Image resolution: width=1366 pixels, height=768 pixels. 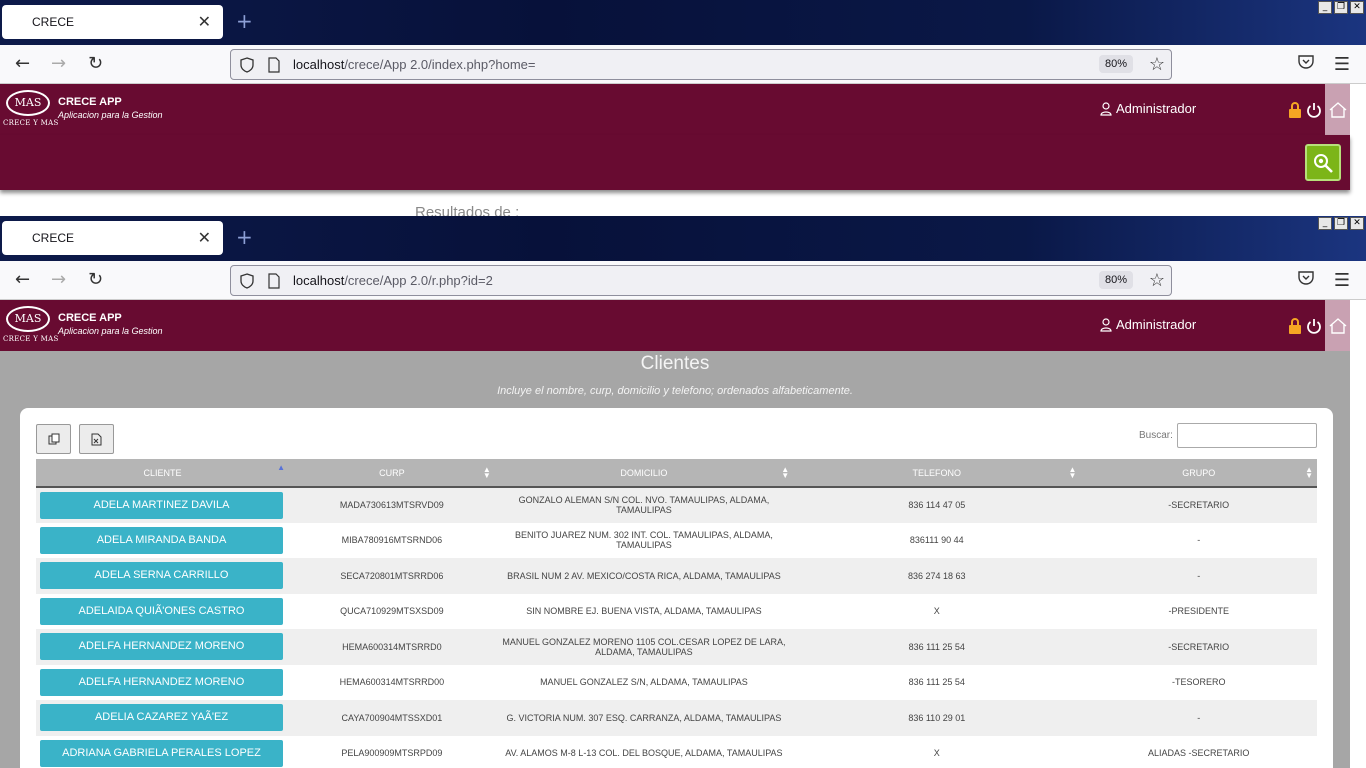 I want to click on curp-cell: HEMA600314MTSRRD00, so click(x=392, y=682).